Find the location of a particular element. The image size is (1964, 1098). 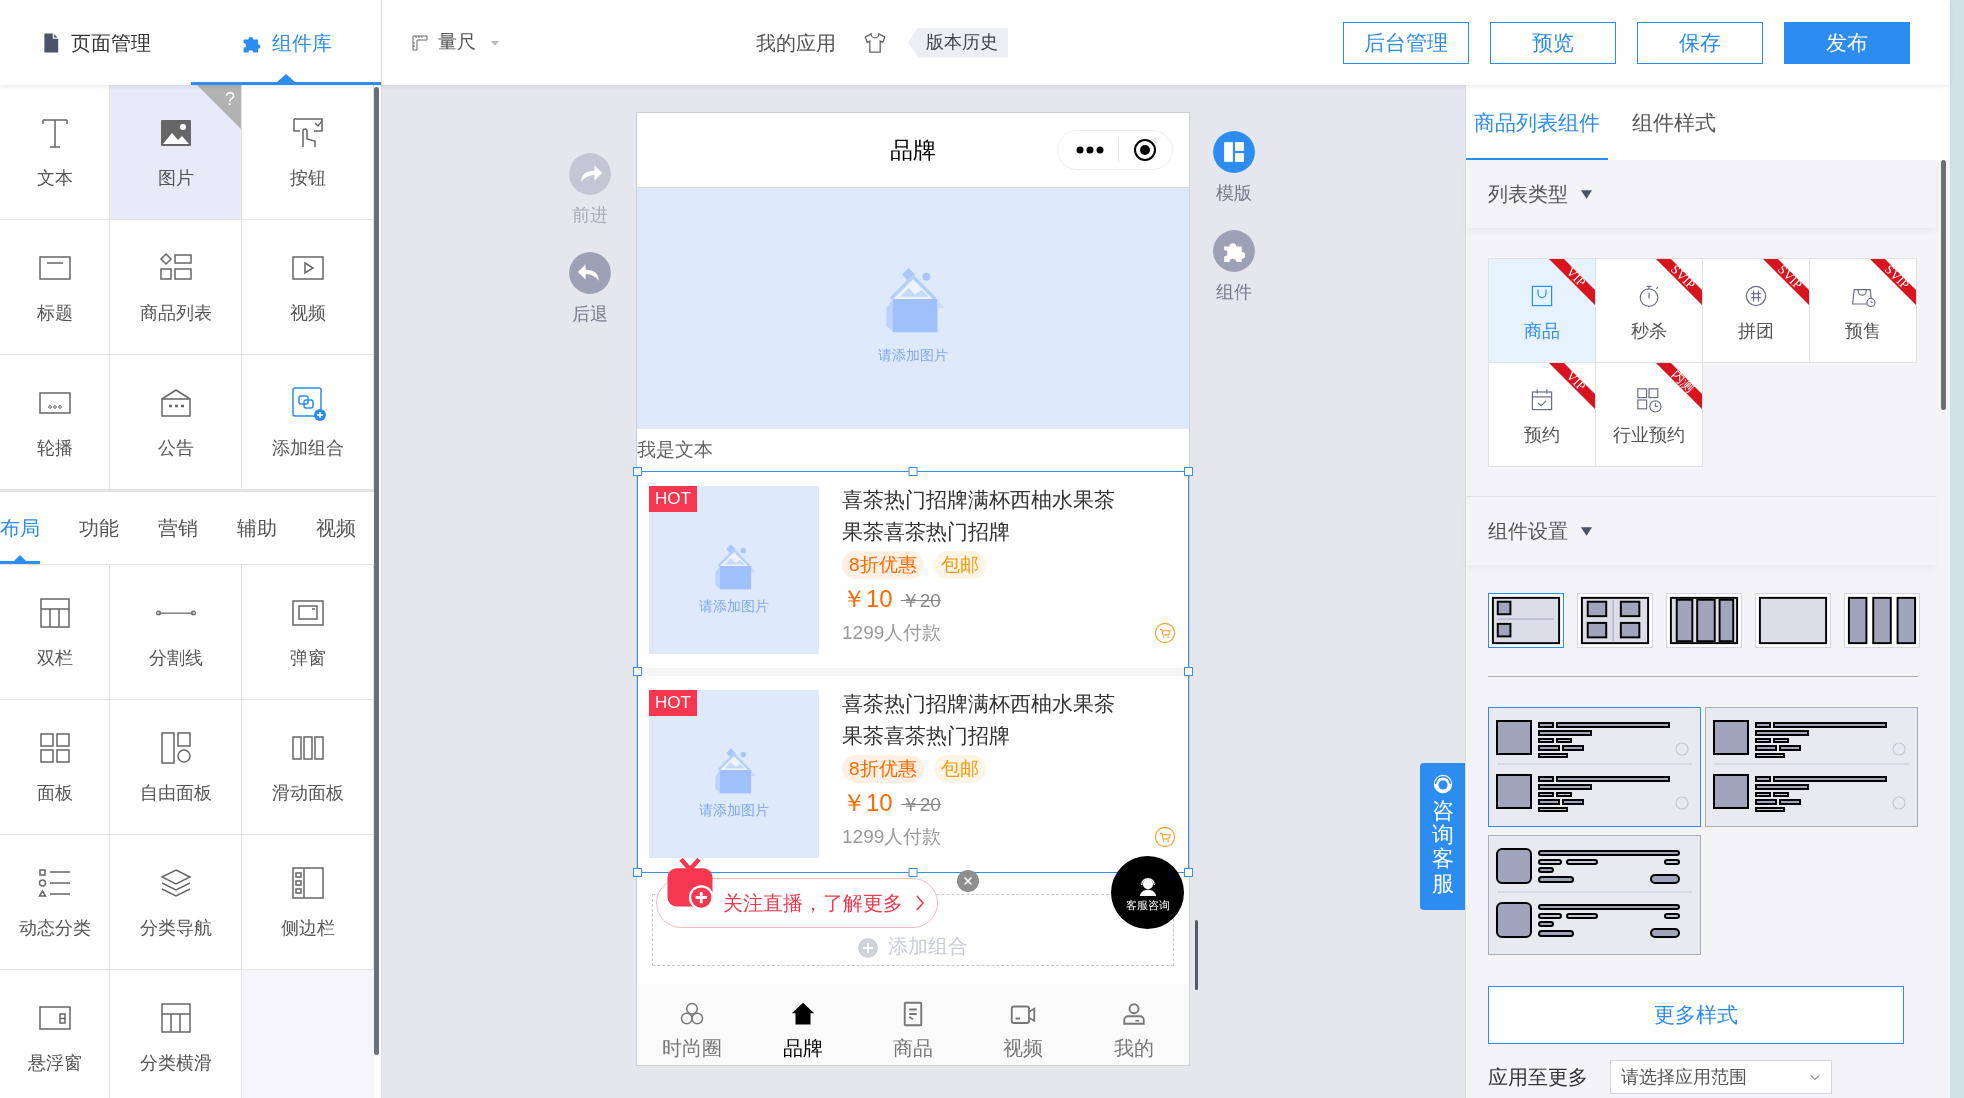

apply-label: 应用至更多 is located at coordinates (1538, 1077).